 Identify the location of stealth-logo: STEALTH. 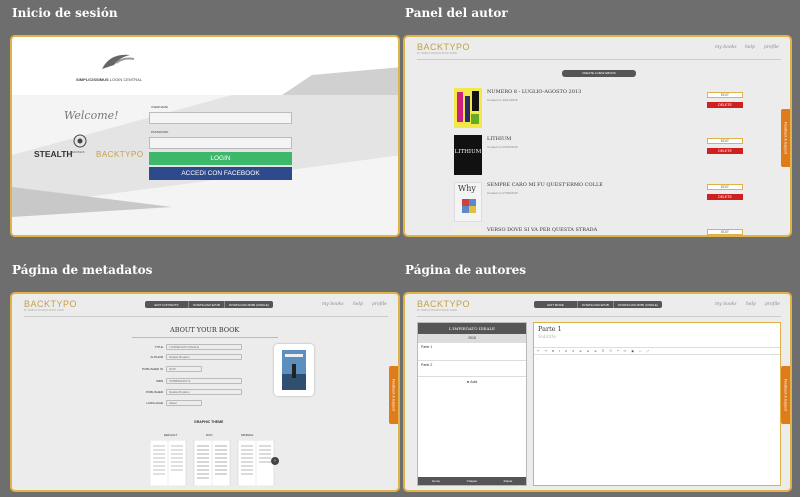
(53, 154).